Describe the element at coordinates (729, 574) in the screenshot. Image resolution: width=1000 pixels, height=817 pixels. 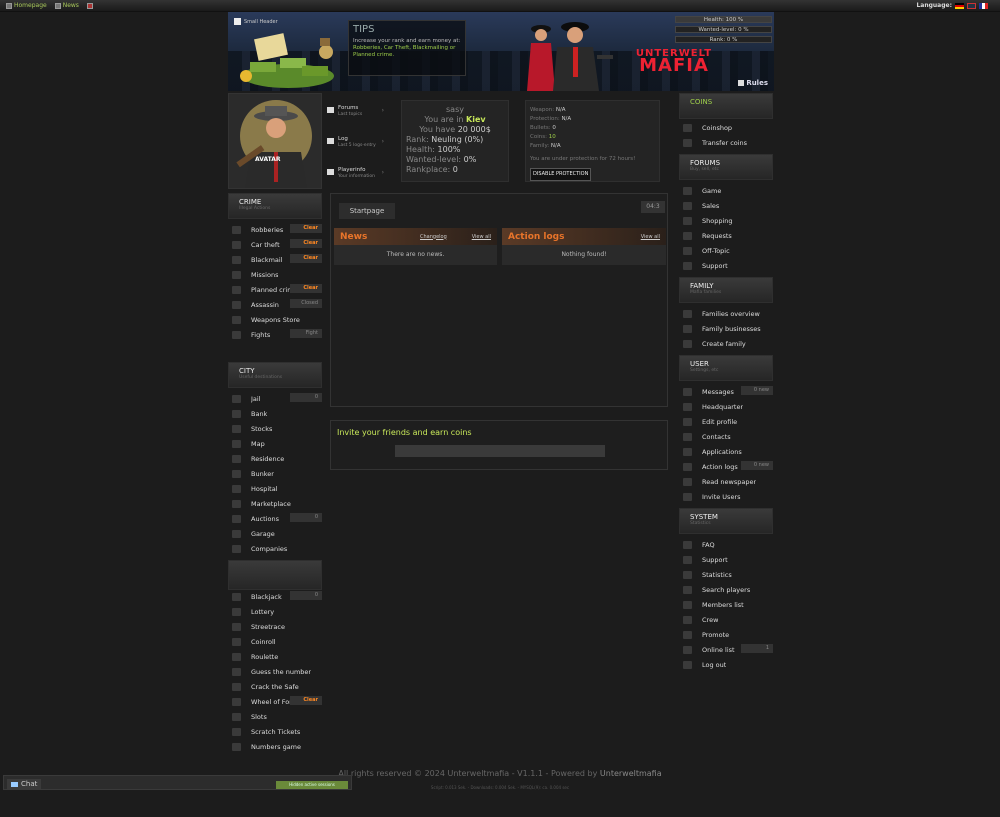
I see `system-item-2: Statistics` at that location.